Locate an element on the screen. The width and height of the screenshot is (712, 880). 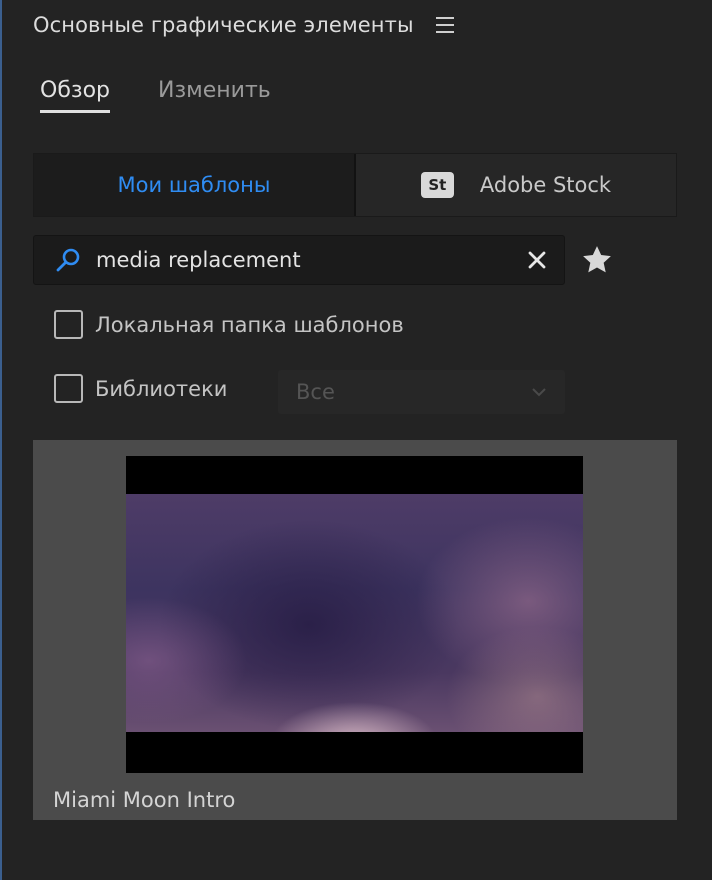
source-switch: Мои шаблоны St Adobe Stock is located at coordinates (355, 185).